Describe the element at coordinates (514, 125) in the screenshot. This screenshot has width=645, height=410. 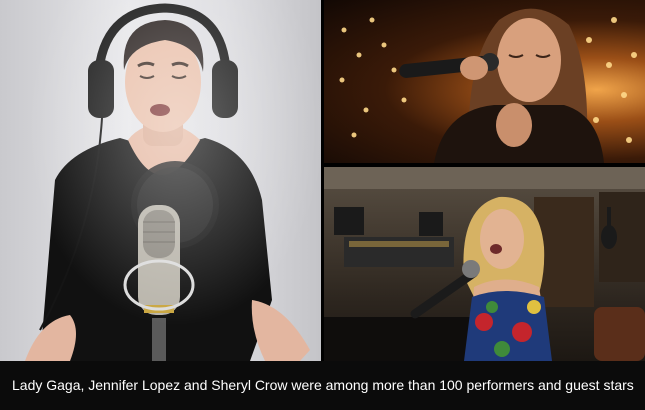
I see `chest-hand` at that location.